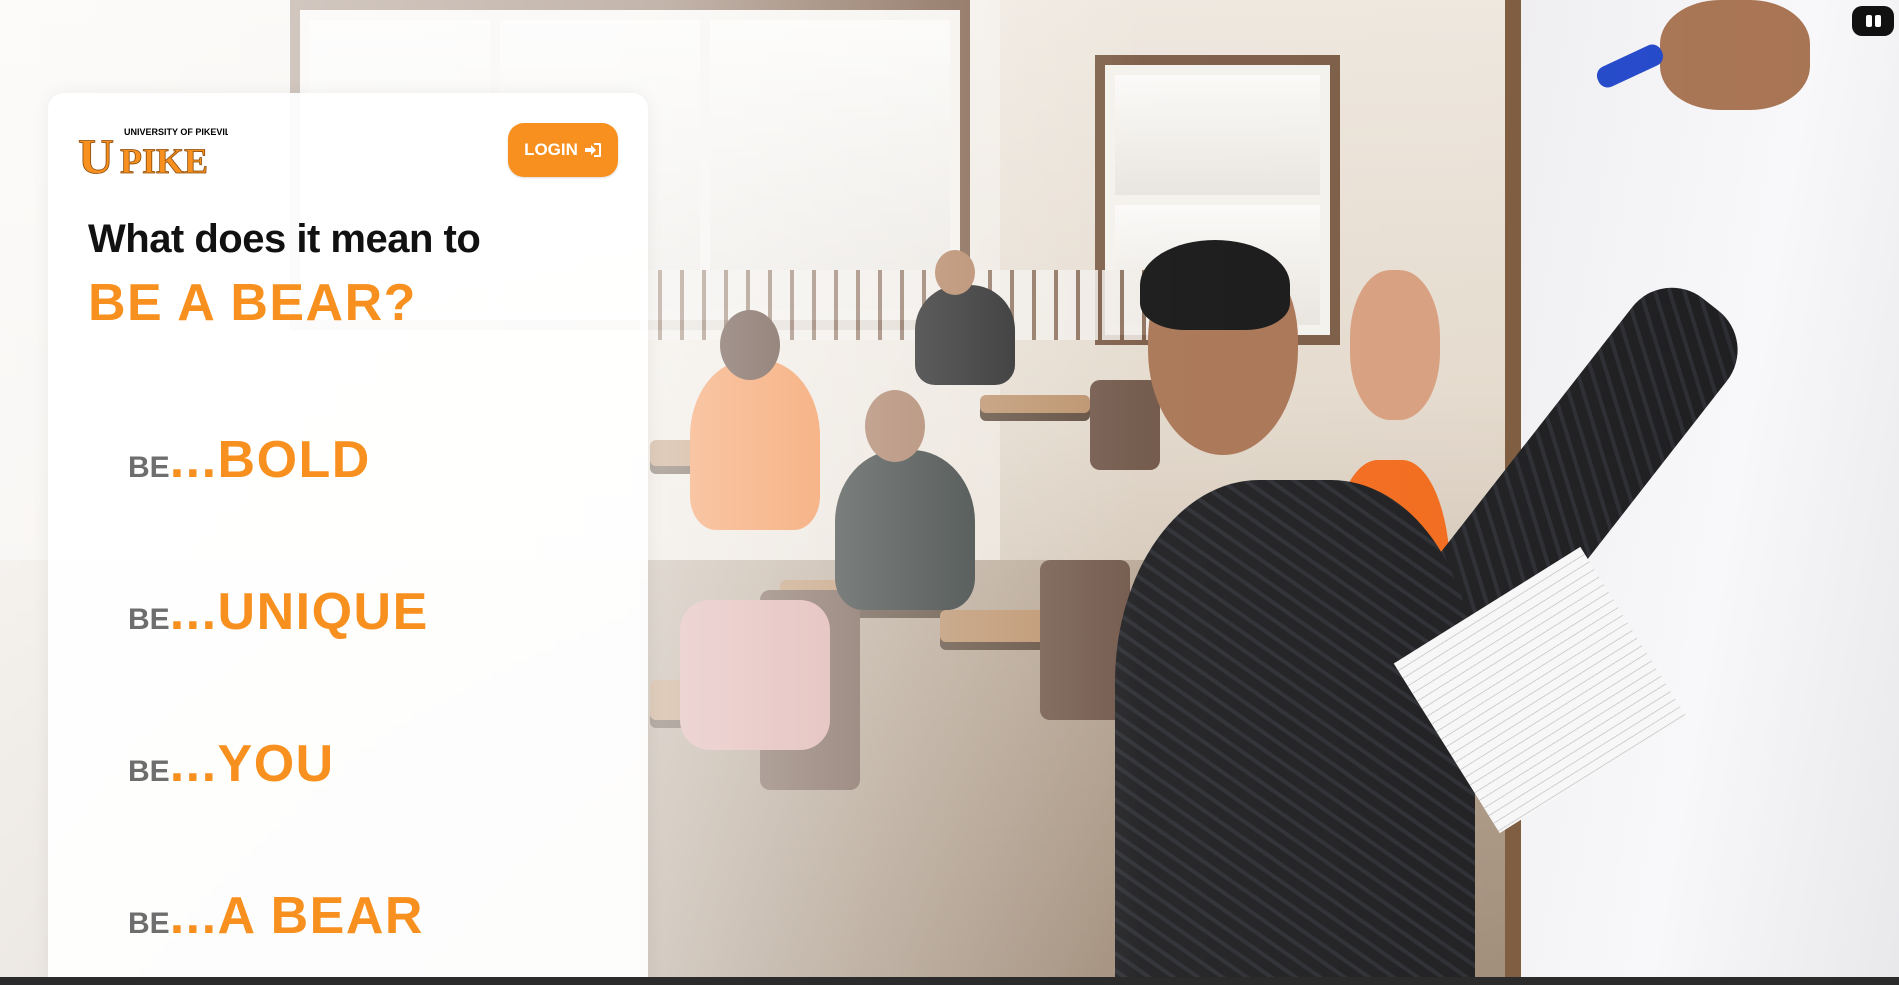 This screenshot has height=985, width=1899. What do you see at coordinates (949, 981) in the screenshot?
I see `bottom-bar` at bounding box center [949, 981].